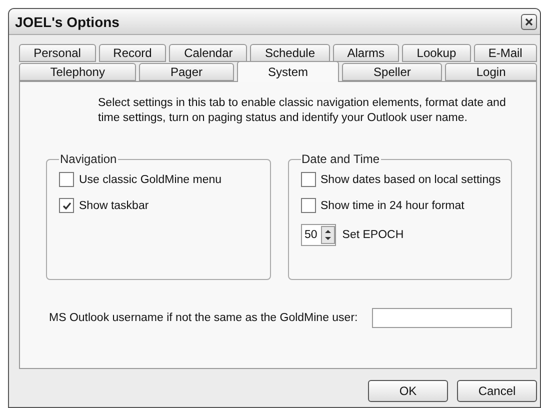  Describe the element at coordinates (132, 53) in the screenshot. I see `tab: Record` at that location.